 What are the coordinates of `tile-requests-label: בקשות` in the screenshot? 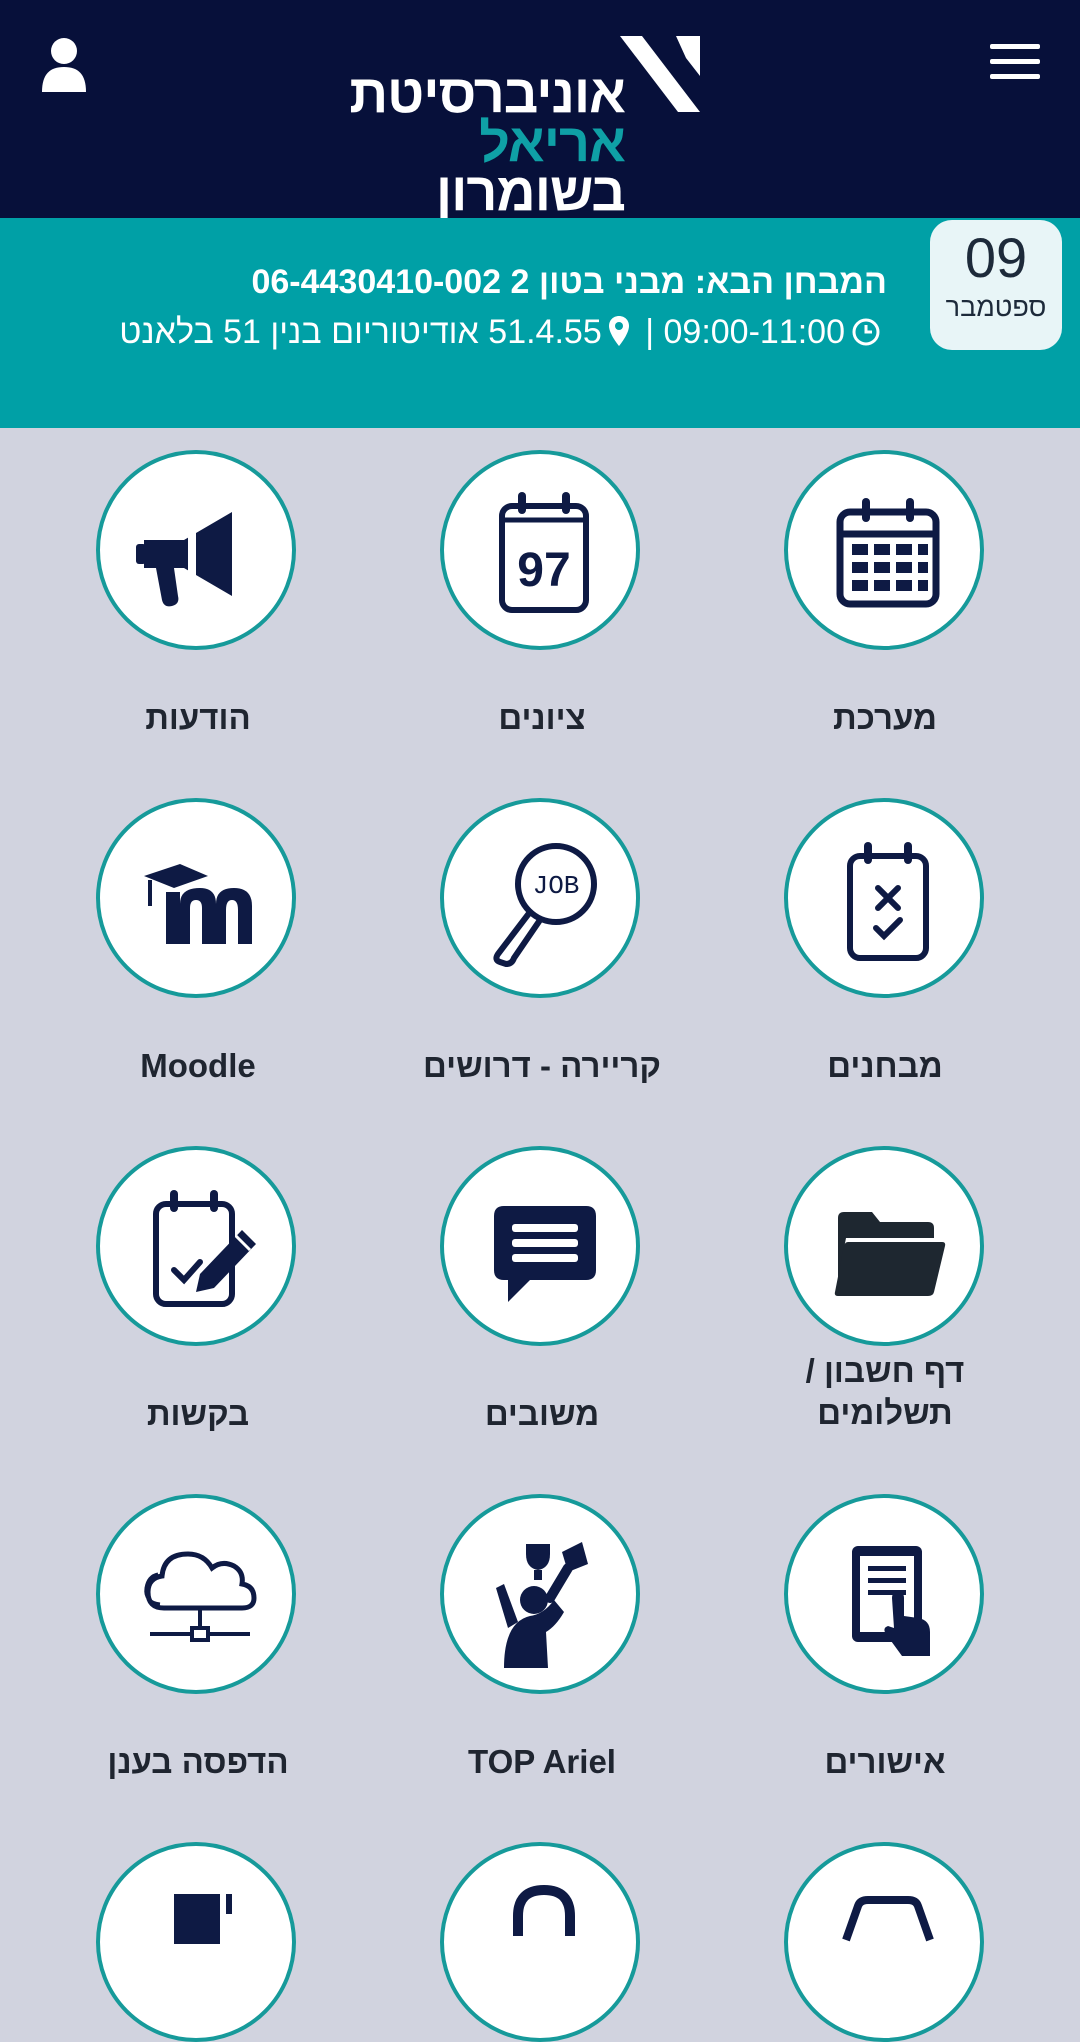 It's located at (198, 1413).